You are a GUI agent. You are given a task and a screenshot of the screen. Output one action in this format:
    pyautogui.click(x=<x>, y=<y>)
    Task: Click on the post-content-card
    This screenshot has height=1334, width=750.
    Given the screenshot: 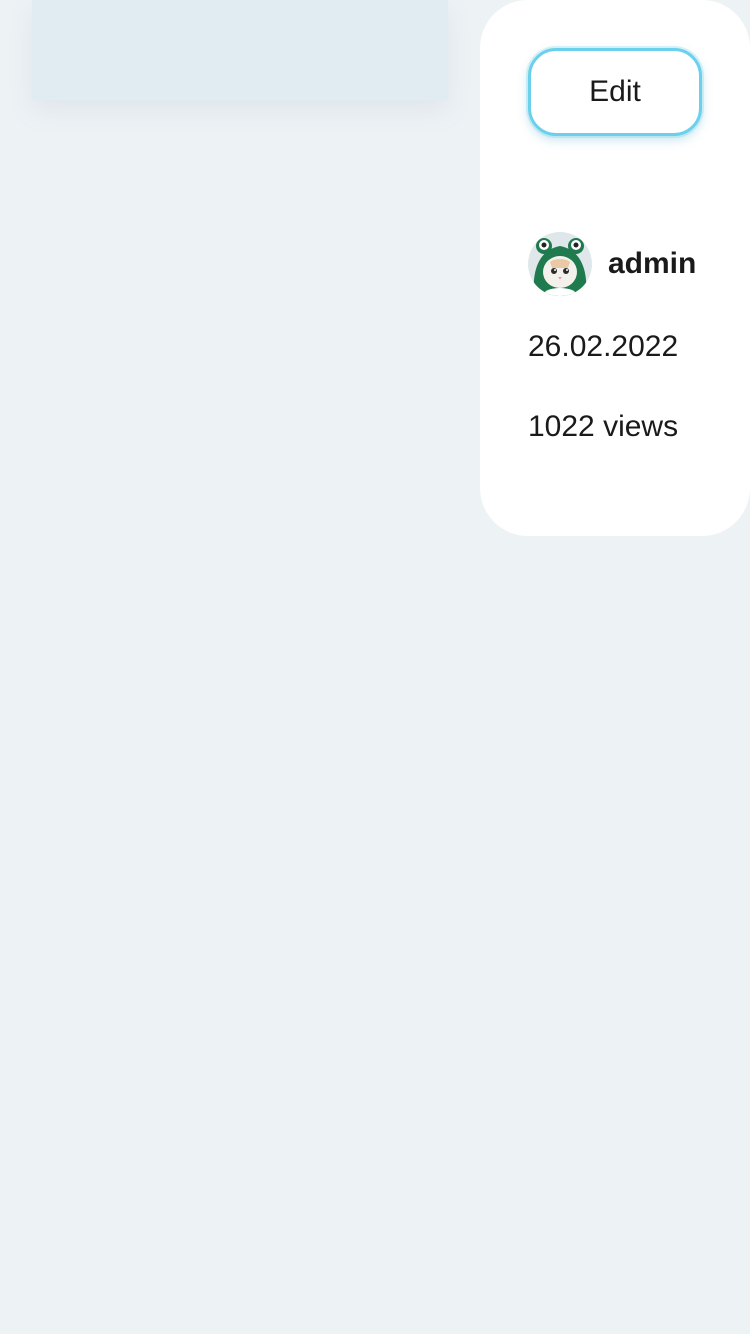 What is the action you would take?
    pyautogui.click(x=240, y=50)
    